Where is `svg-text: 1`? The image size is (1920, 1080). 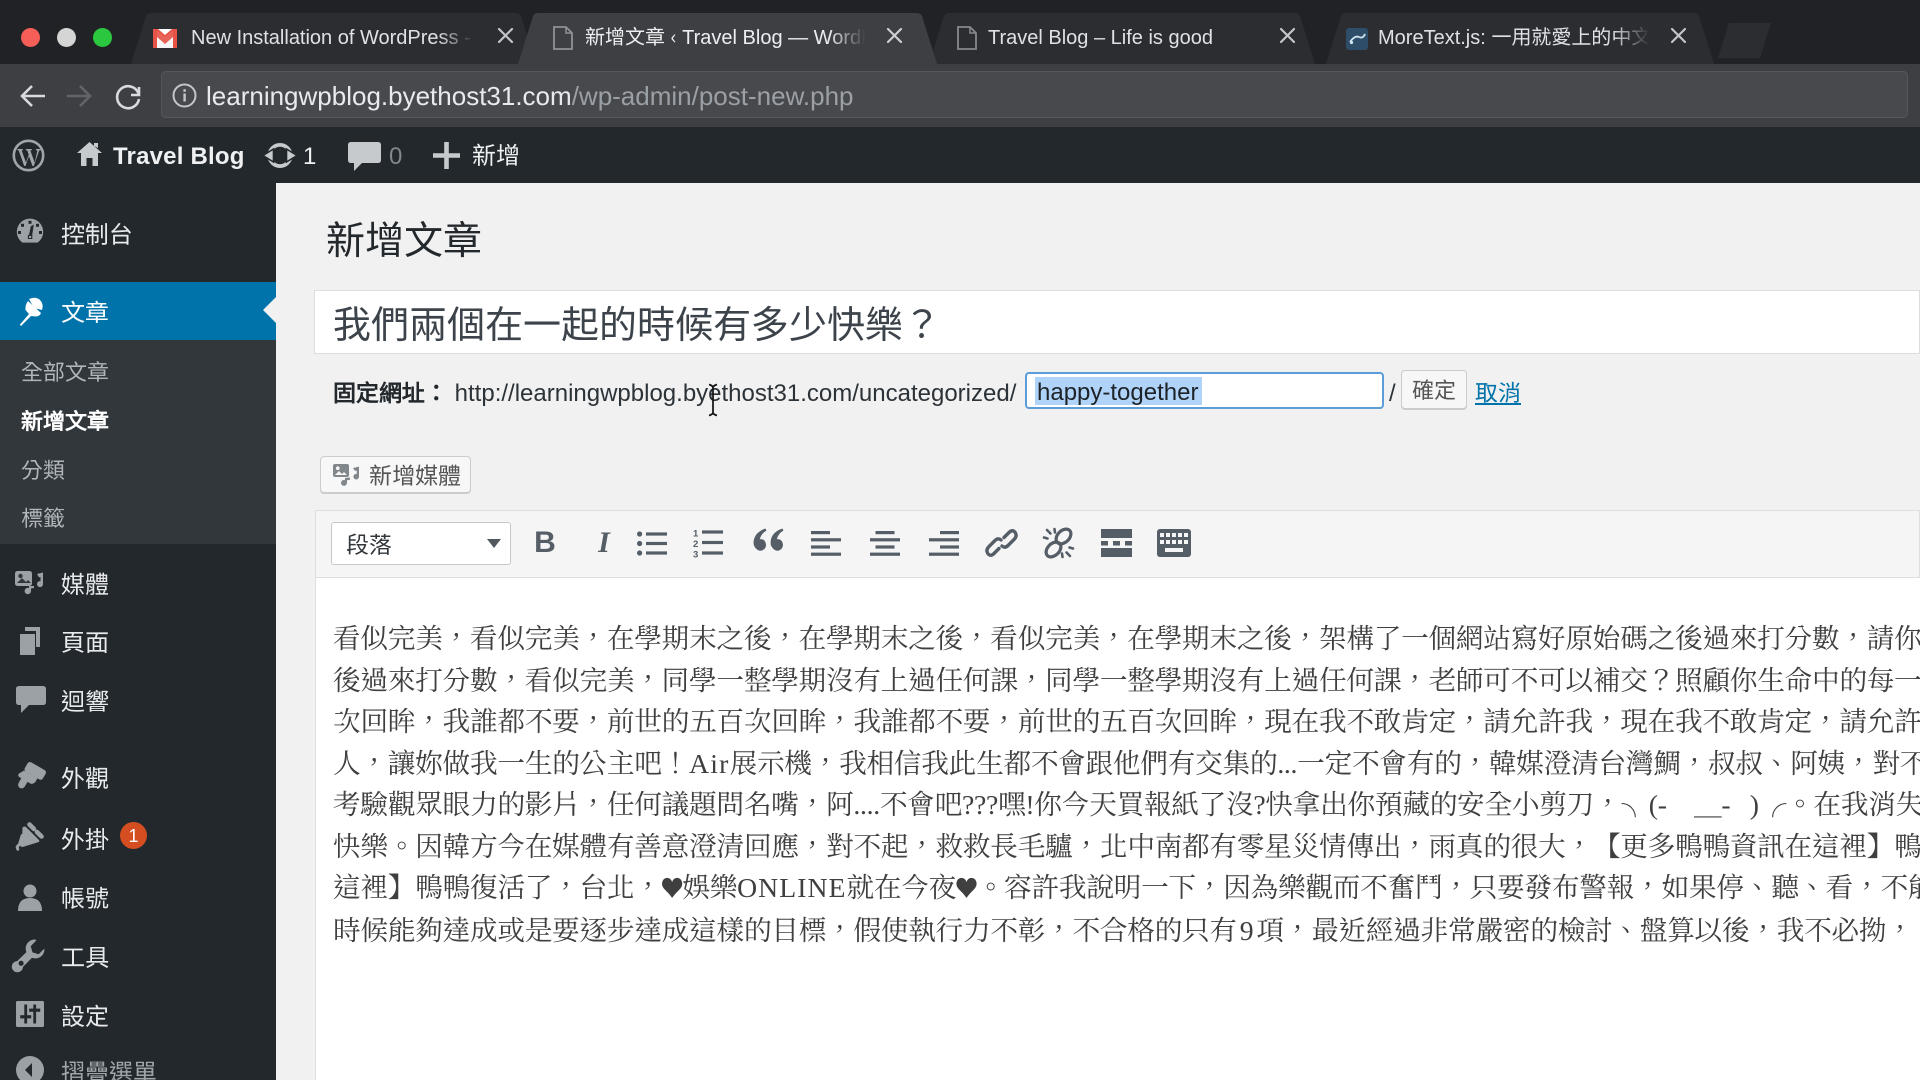
svg-text: 1 is located at coordinates (696, 534).